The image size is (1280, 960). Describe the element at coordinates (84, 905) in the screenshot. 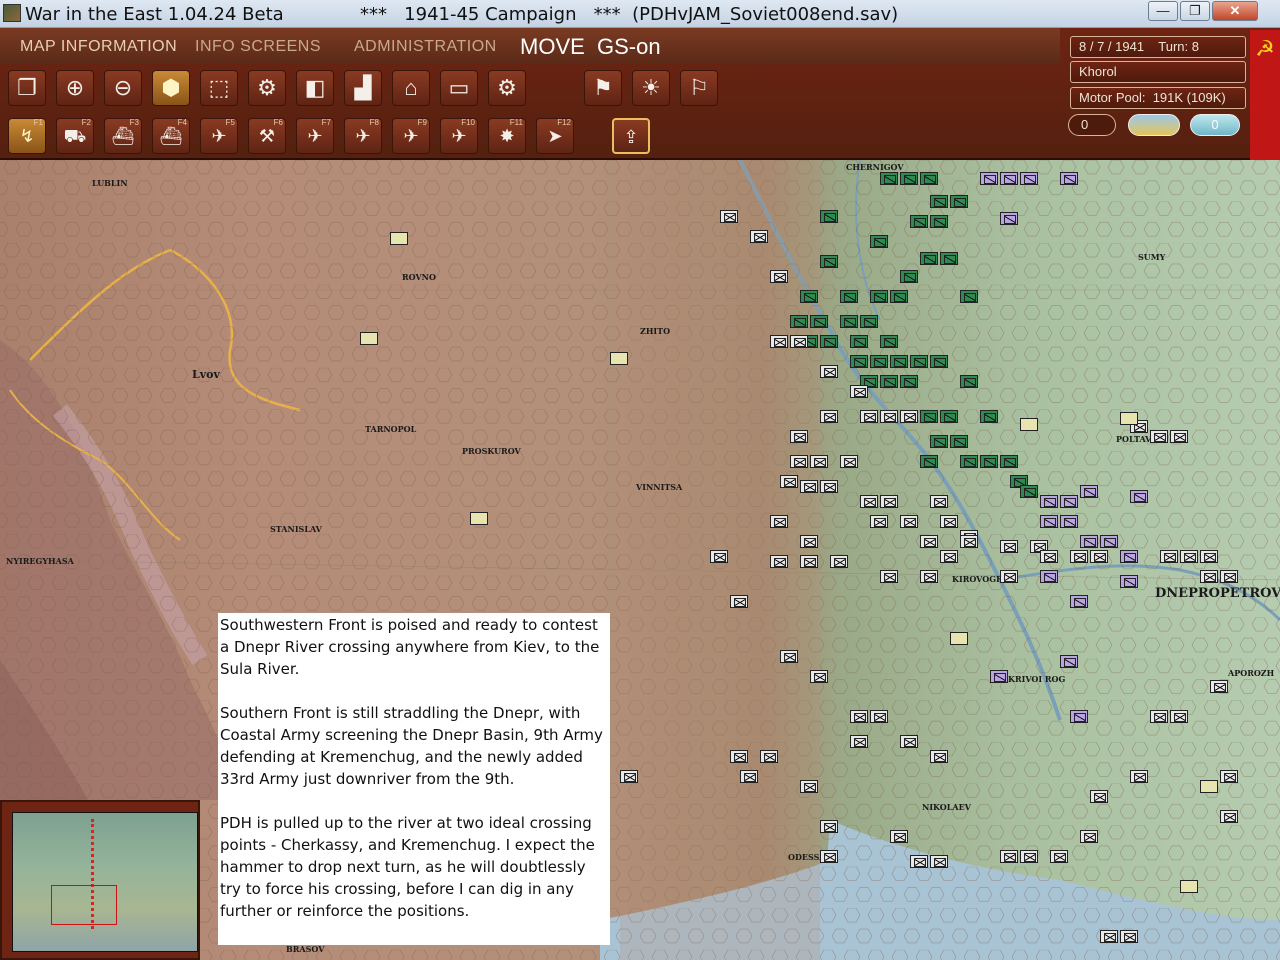

I see `mini-map-viewport` at that location.